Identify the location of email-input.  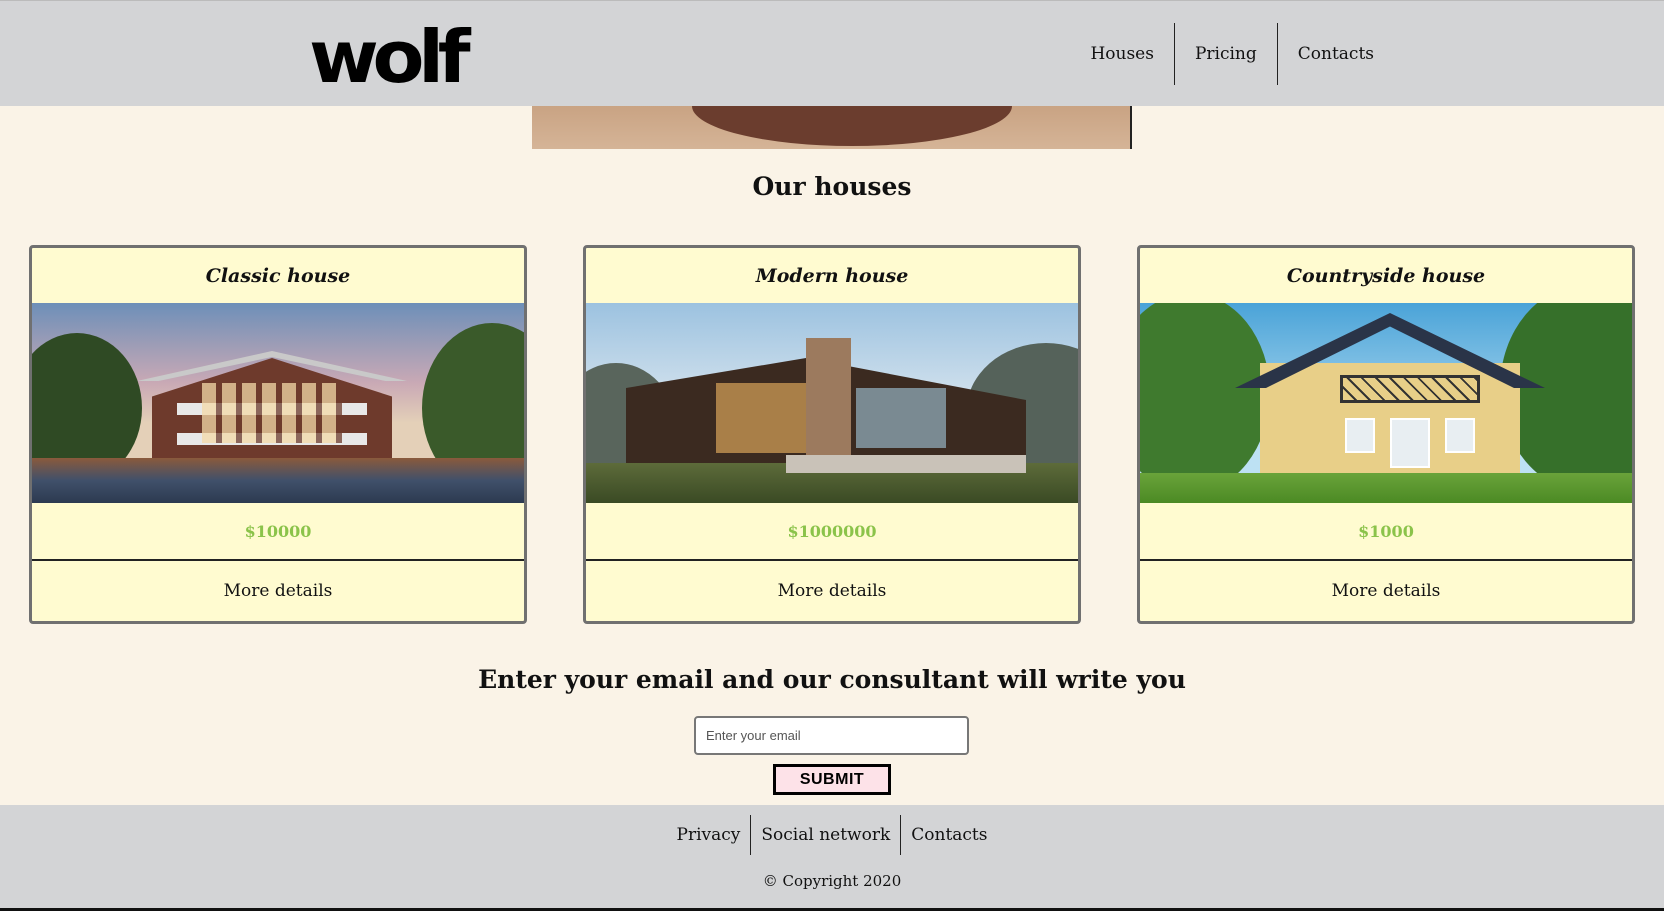
(831, 735).